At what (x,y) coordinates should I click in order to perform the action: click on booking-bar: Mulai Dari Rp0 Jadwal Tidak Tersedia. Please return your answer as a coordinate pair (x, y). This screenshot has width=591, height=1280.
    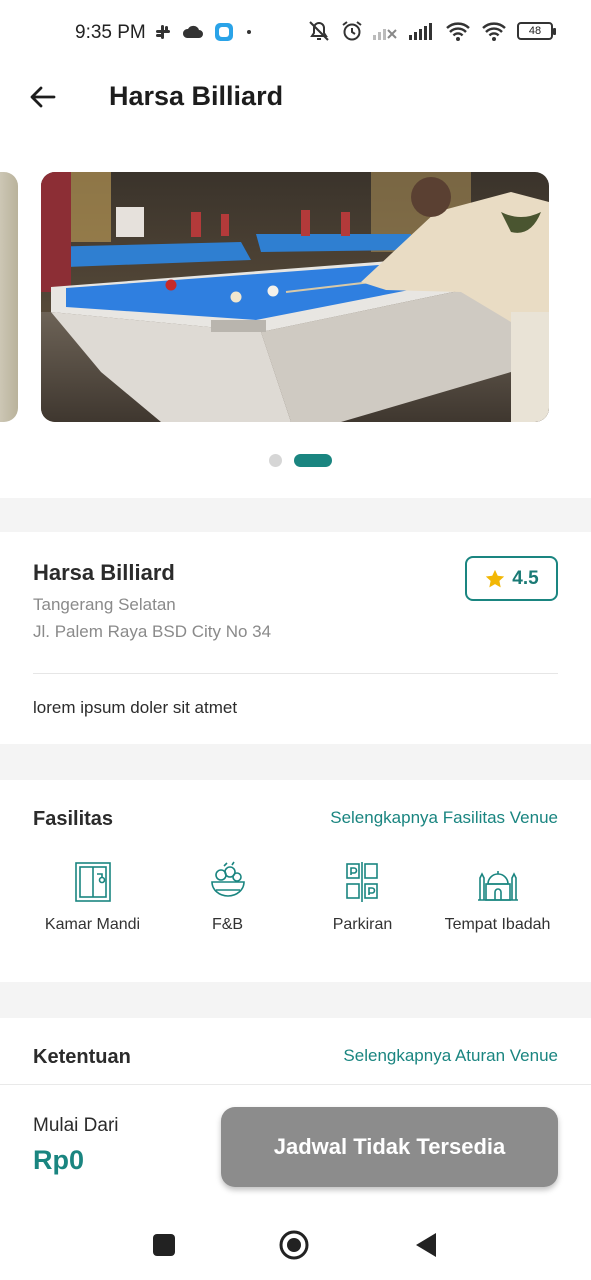
    Looking at the image, I should click on (295, 1146).